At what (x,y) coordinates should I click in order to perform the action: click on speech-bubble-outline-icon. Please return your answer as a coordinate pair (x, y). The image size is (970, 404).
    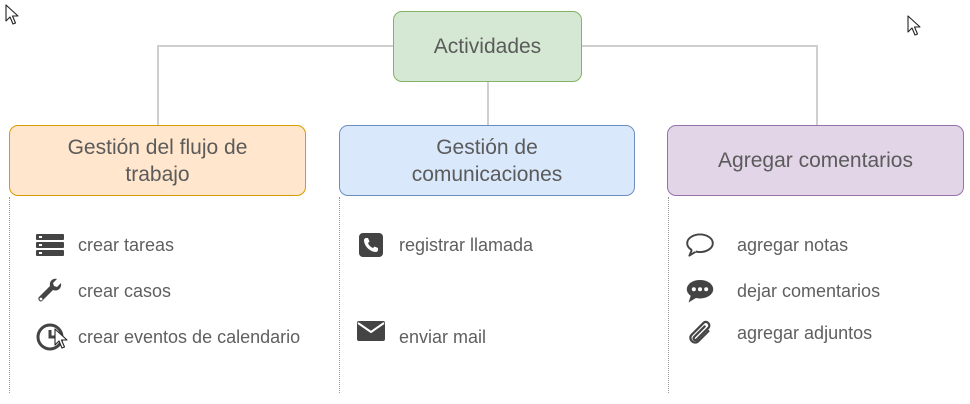
    Looking at the image, I should click on (700, 245).